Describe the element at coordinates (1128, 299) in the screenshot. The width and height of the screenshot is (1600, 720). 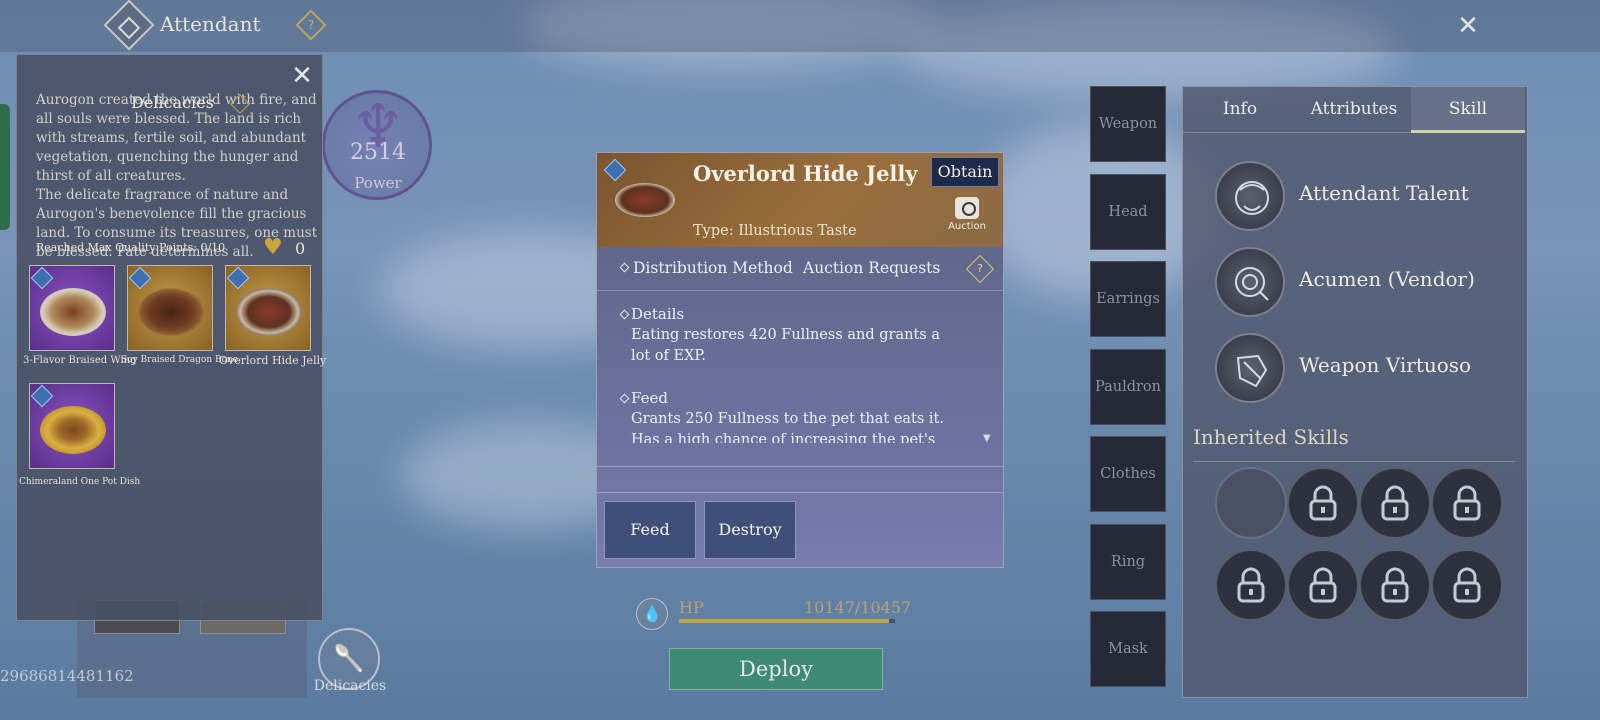
I see `equip-slot-earrings: Earrings` at that location.